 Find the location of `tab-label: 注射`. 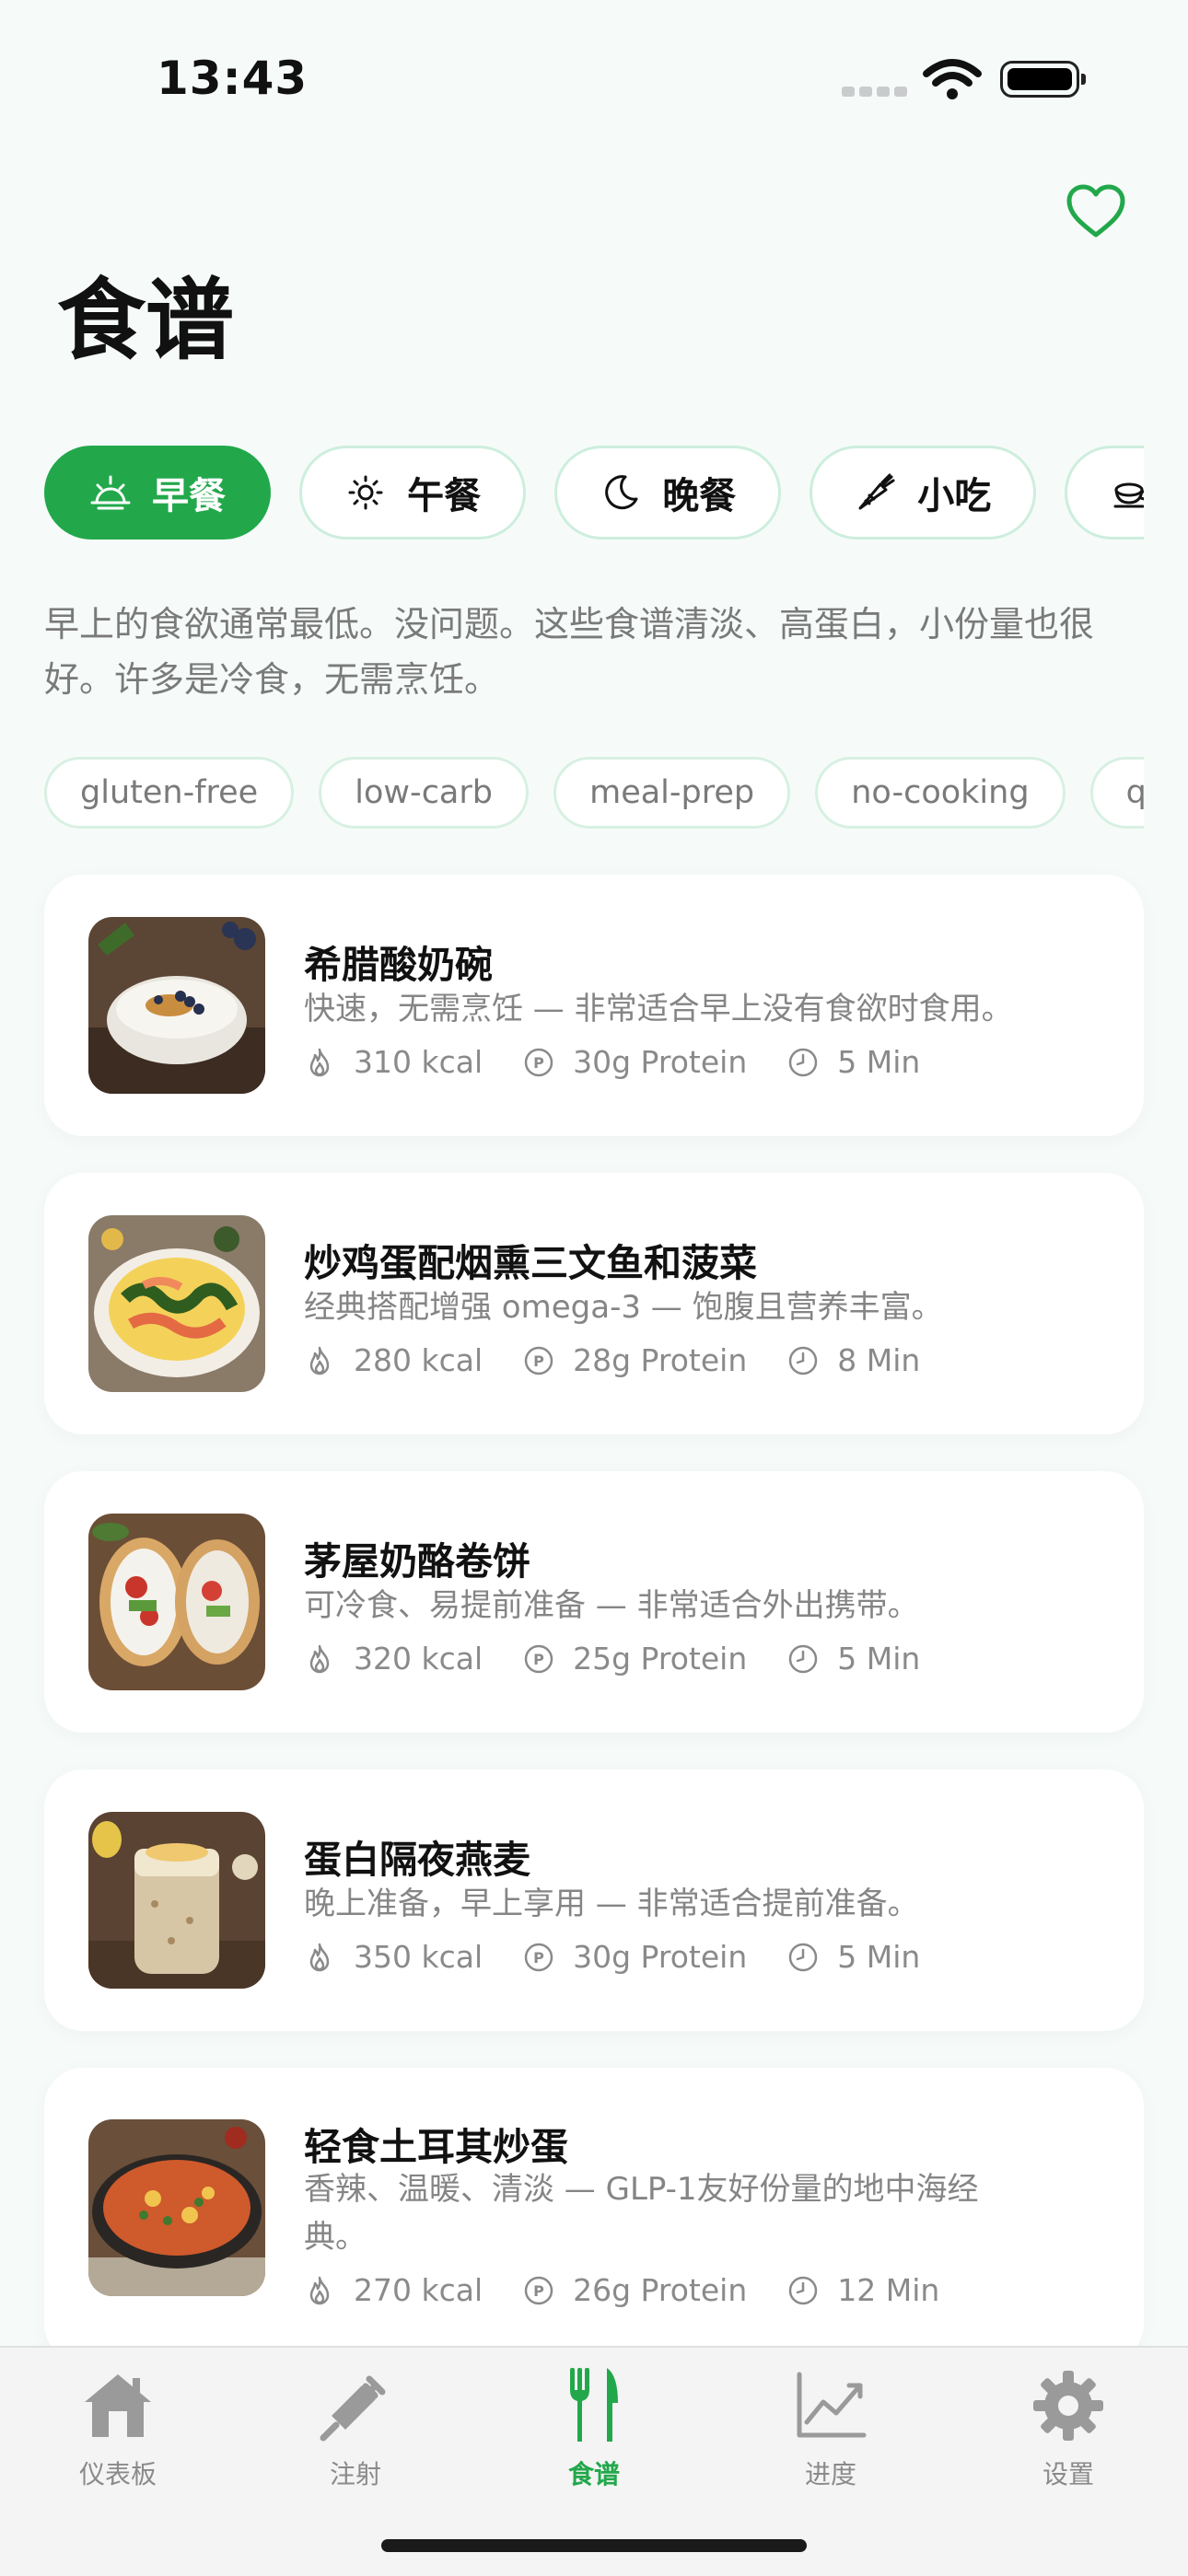

tab-label: 注射 is located at coordinates (355, 2474).